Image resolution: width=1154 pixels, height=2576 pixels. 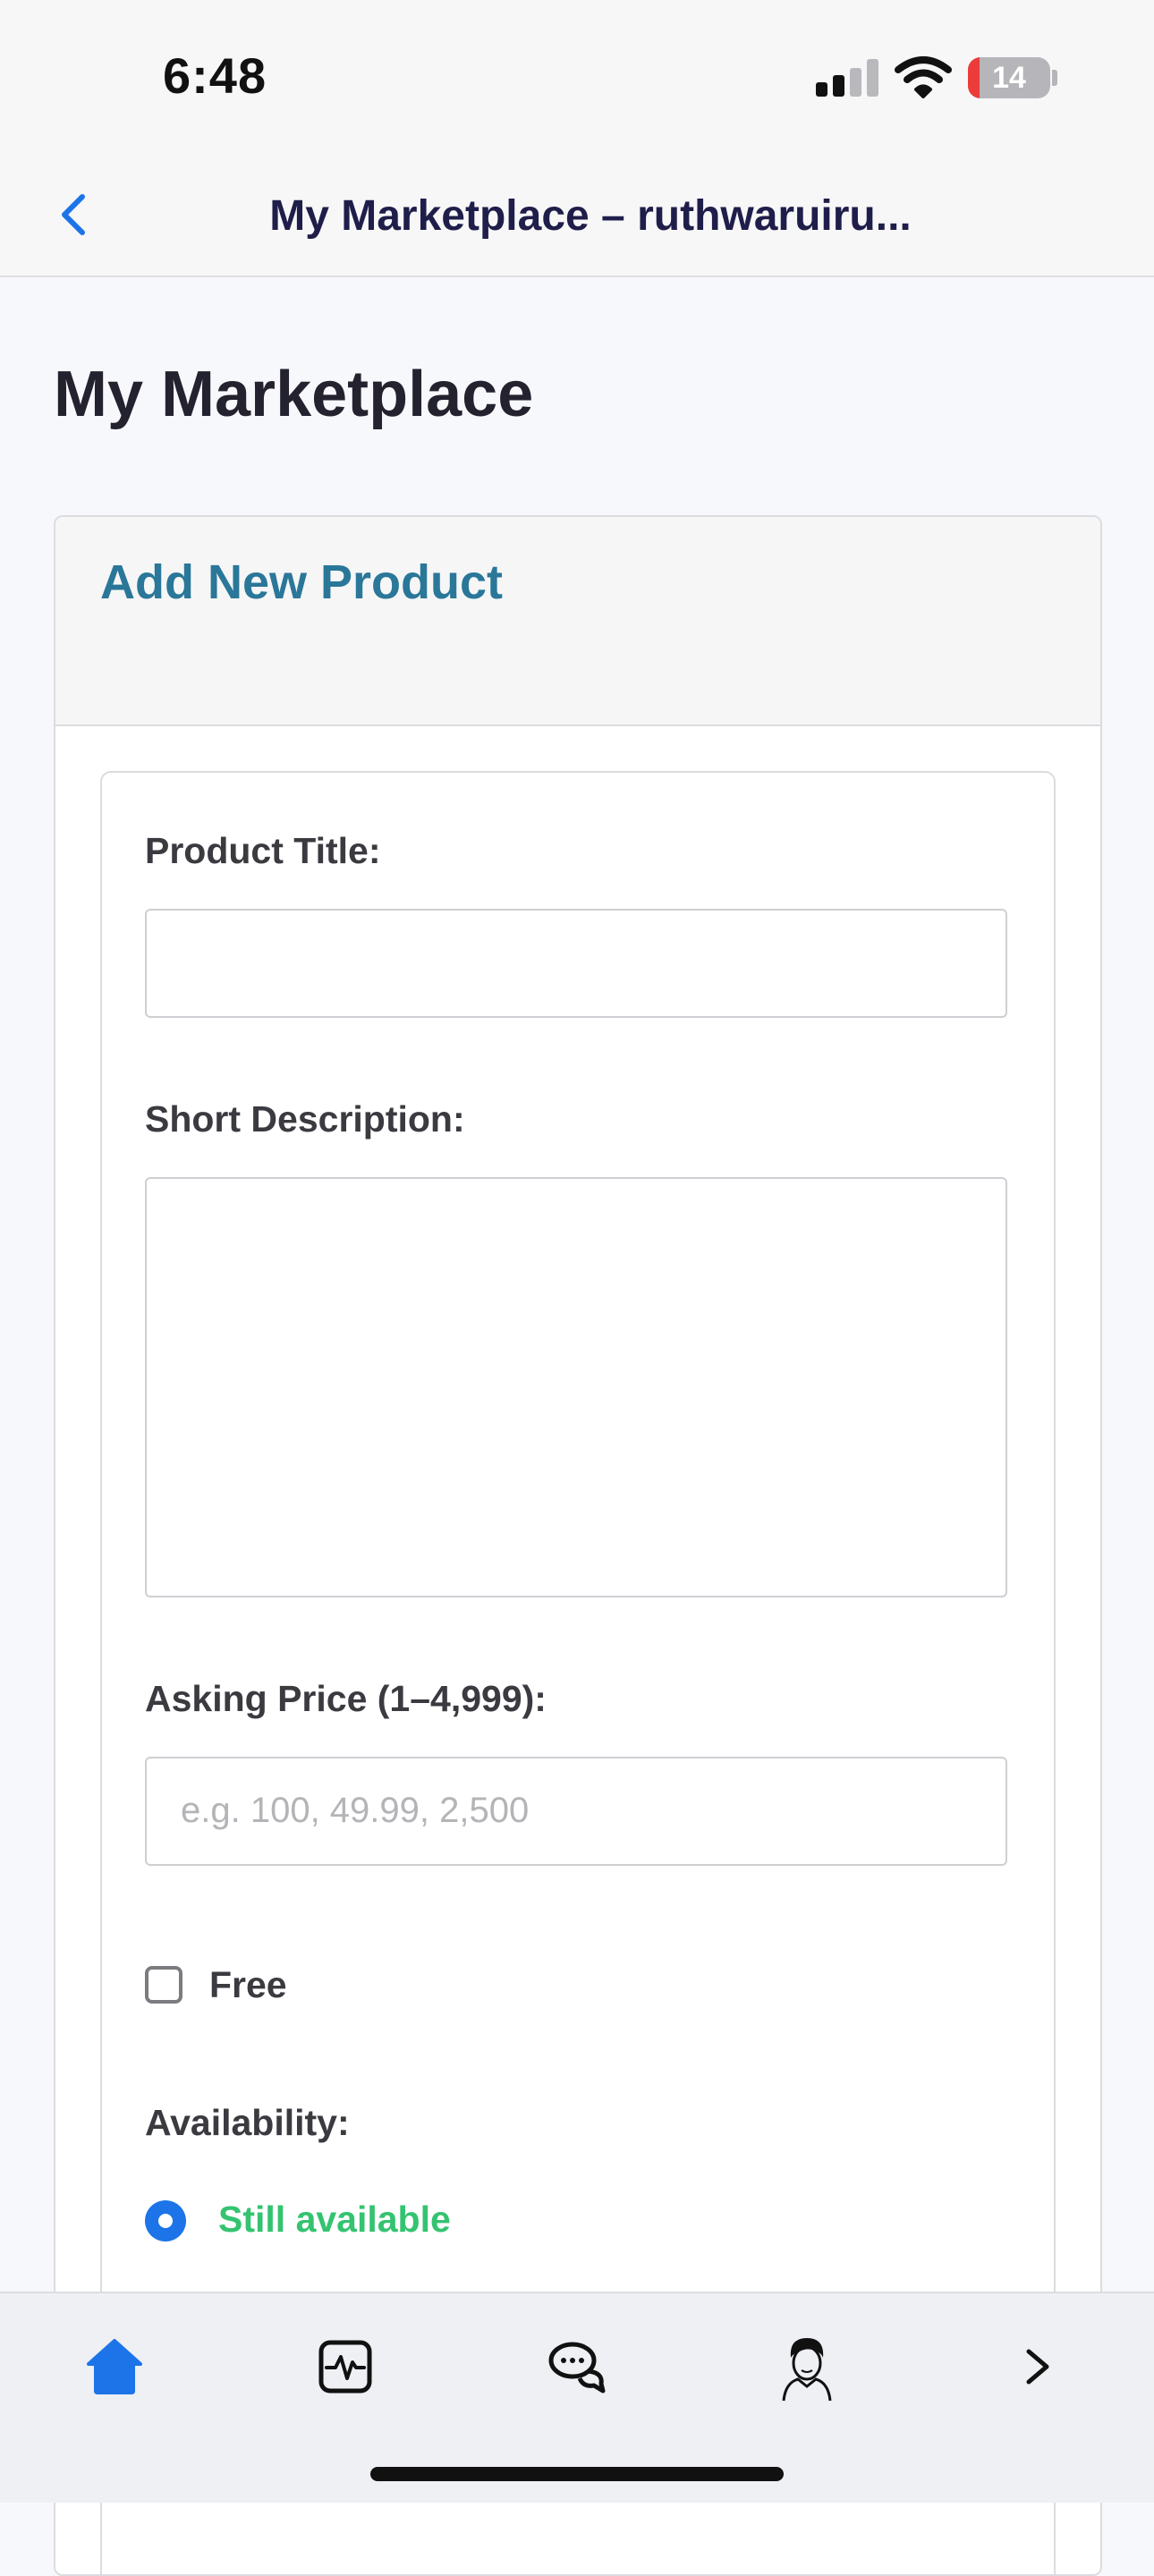 What do you see at coordinates (163, 1985) in the screenshot?
I see `free-checkbox` at bounding box center [163, 1985].